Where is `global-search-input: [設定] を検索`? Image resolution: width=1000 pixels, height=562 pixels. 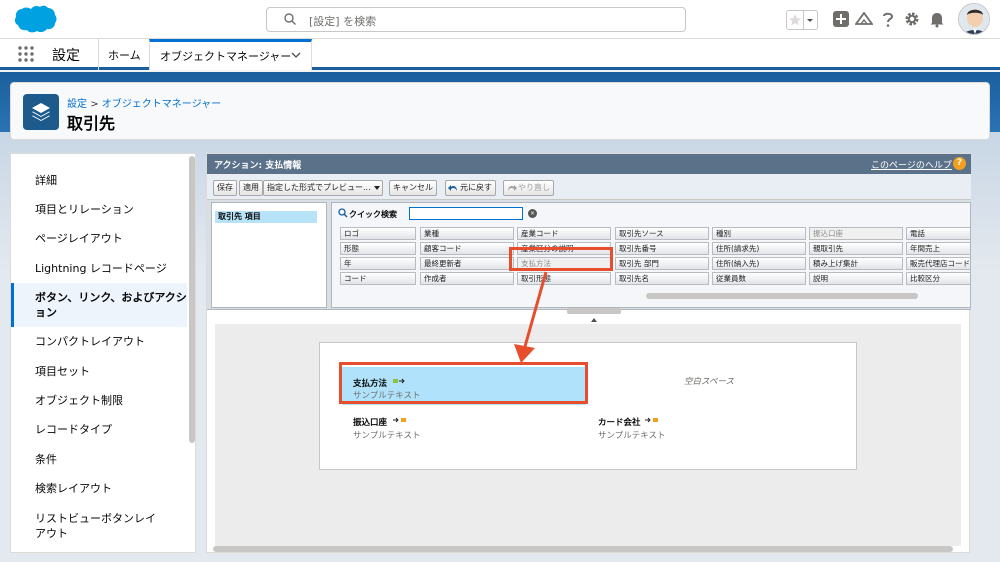
global-search-input: [設定] を検索 is located at coordinates (476, 19).